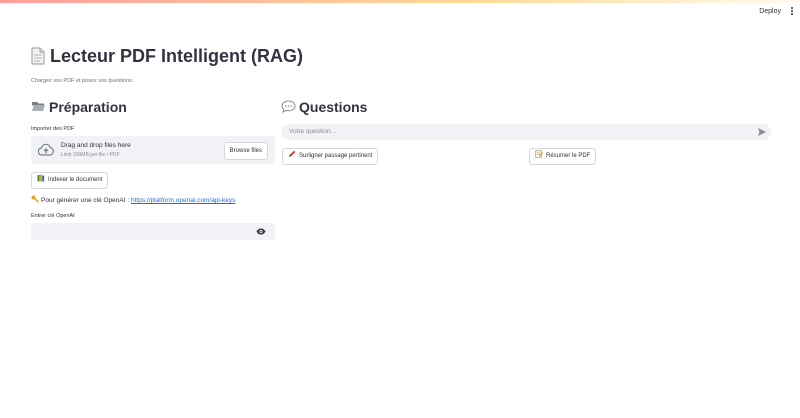 This screenshot has height=418, width=800. Describe the element at coordinates (261, 231) in the screenshot. I see `eye-icon` at that location.